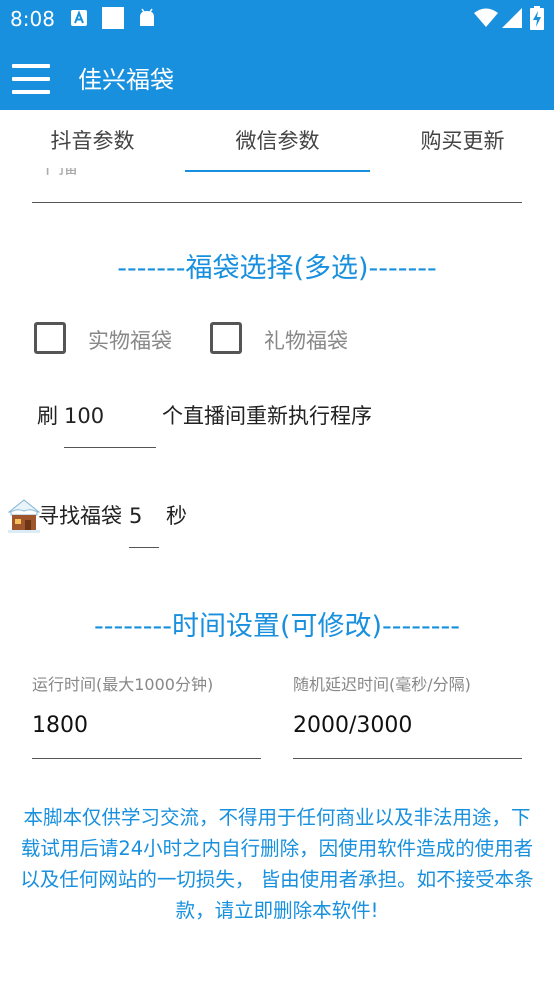  What do you see at coordinates (486, 17) in the screenshot?
I see `wifi-icon` at bounding box center [486, 17].